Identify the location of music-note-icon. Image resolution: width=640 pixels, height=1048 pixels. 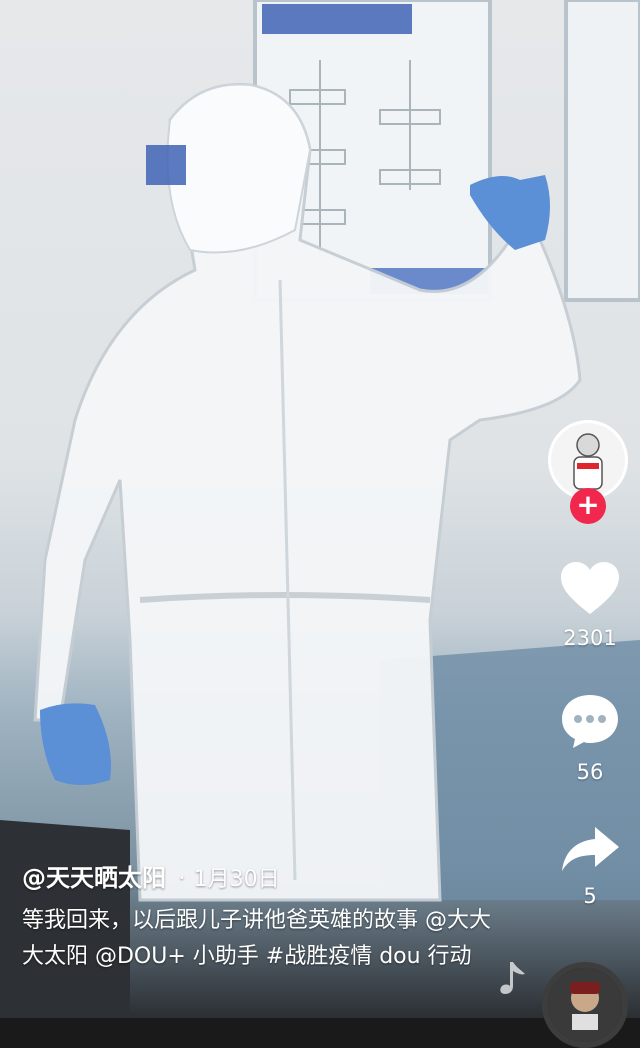
(514, 978).